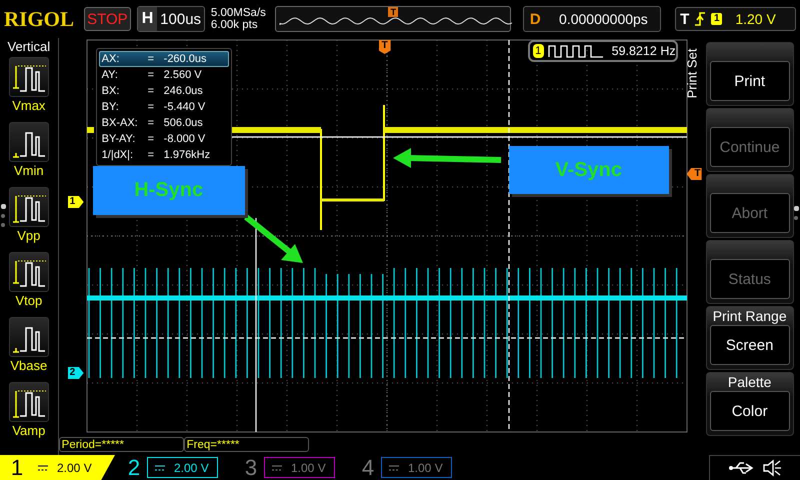 The height and width of the screenshot is (480, 800). Describe the element at coordinates (28, 235) in the screenshot. I see `measure-label: Vpp` at that location.